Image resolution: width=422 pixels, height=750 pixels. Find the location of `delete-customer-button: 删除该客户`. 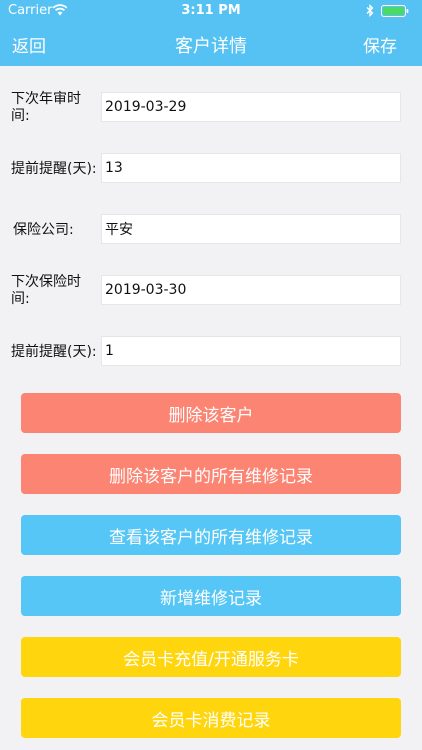

delete-customer-button: 删除该客户 is located at coordinates (211, 413).